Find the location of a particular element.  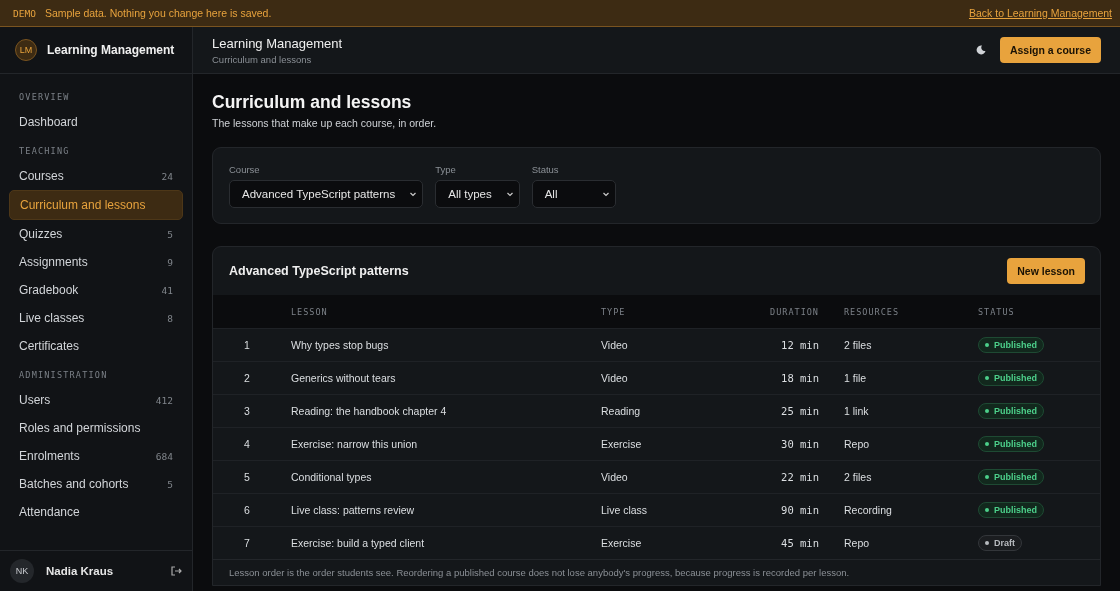

lesson-resources: 1 link is located at coordinates (856, 411).